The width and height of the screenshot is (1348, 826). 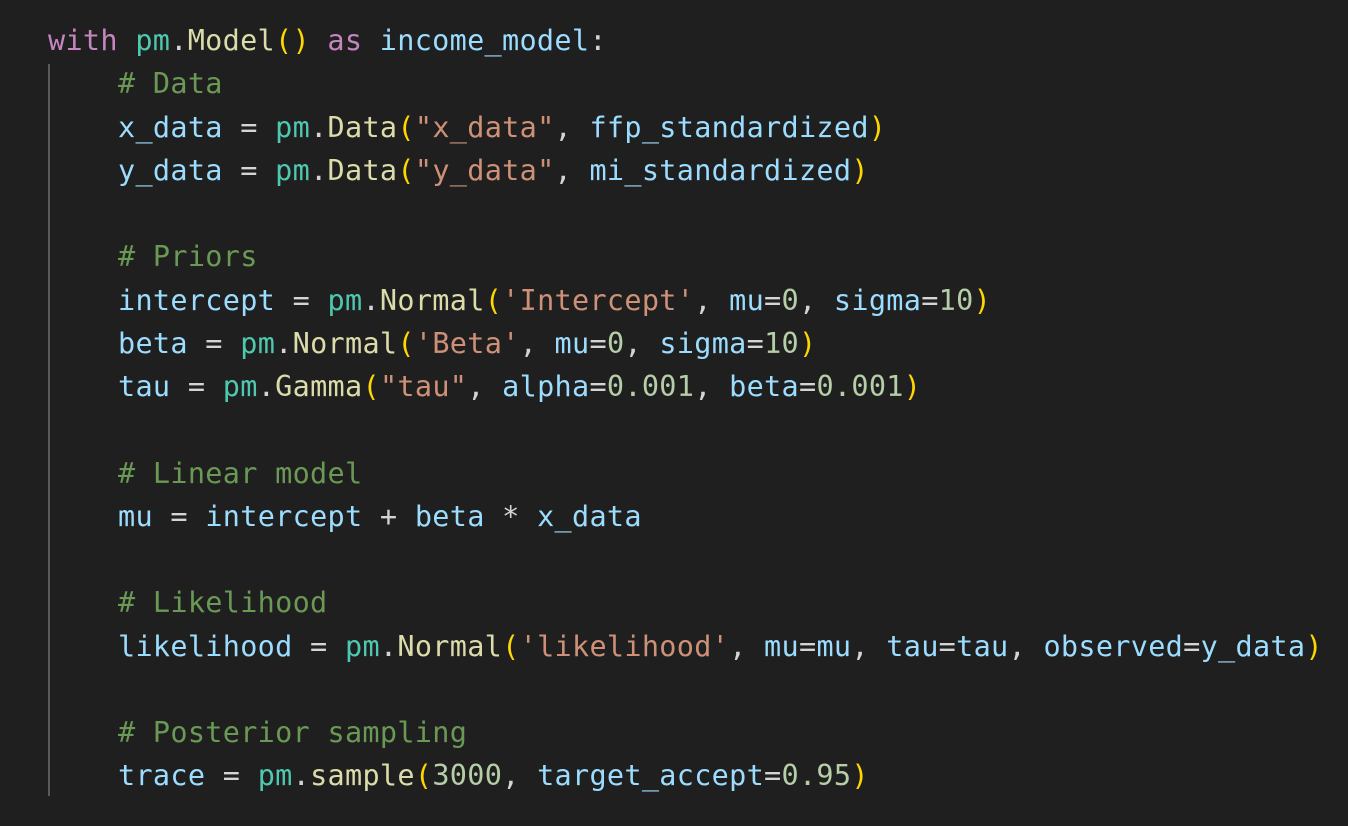 What do you see at coordinates (685, 732) in the screenshot?
I see `code-line: # Posterior sampling` at bounding box center [685, 732].